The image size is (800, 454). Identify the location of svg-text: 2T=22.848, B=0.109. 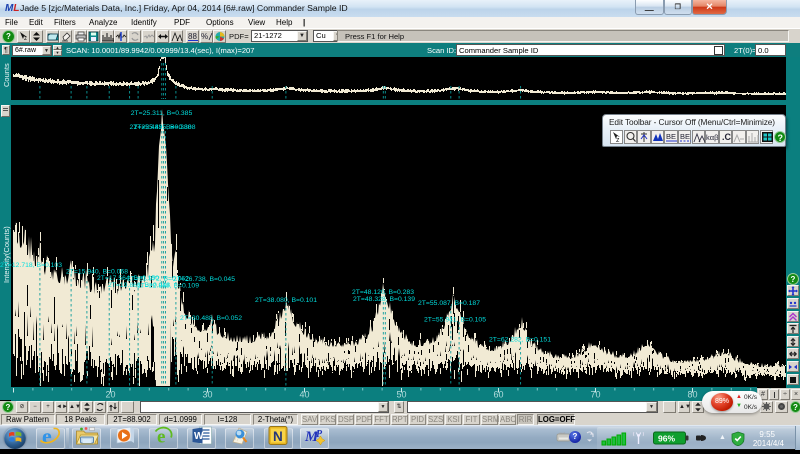
(168, 286).